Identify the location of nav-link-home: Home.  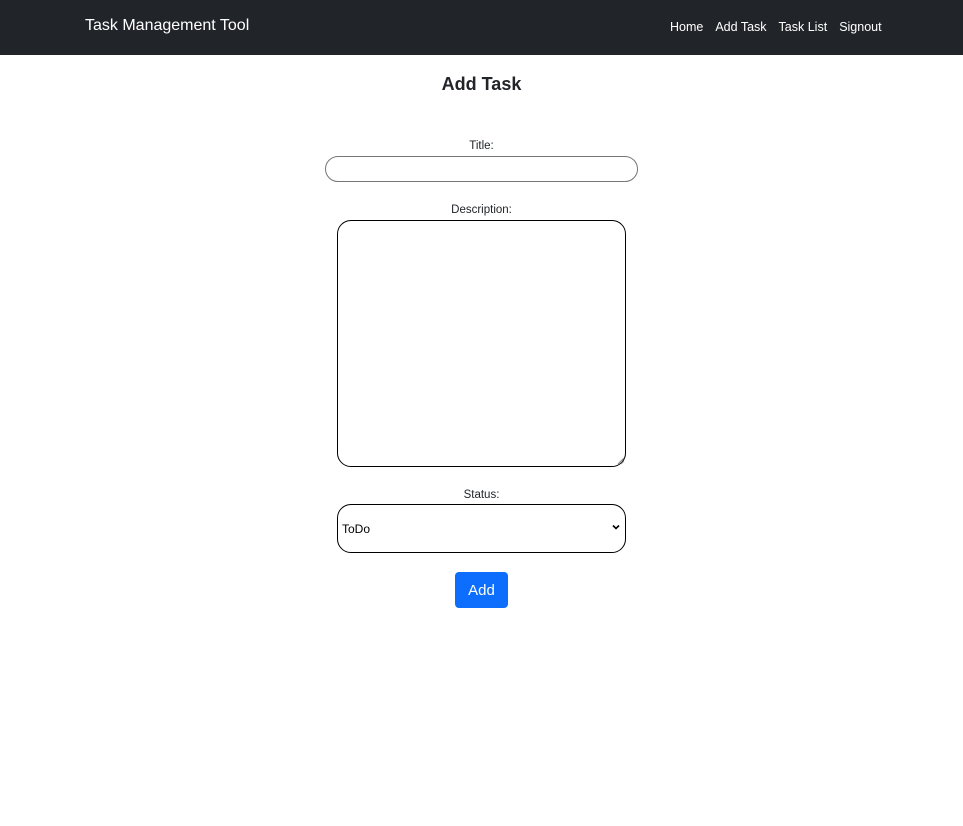
(686, 27).